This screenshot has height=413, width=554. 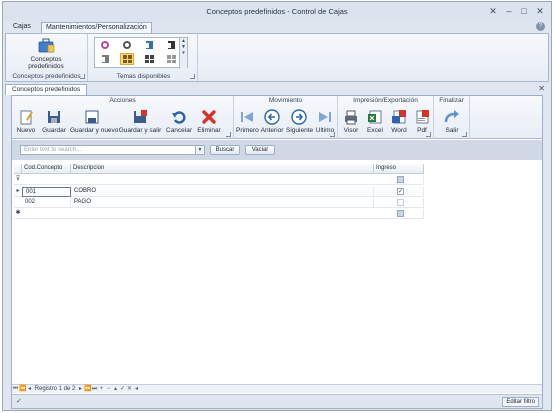 What do you see at coordinates (80, 389) in the screenshot?
I see `nav-next-icon: ▸` at bounding box center [80, 389].